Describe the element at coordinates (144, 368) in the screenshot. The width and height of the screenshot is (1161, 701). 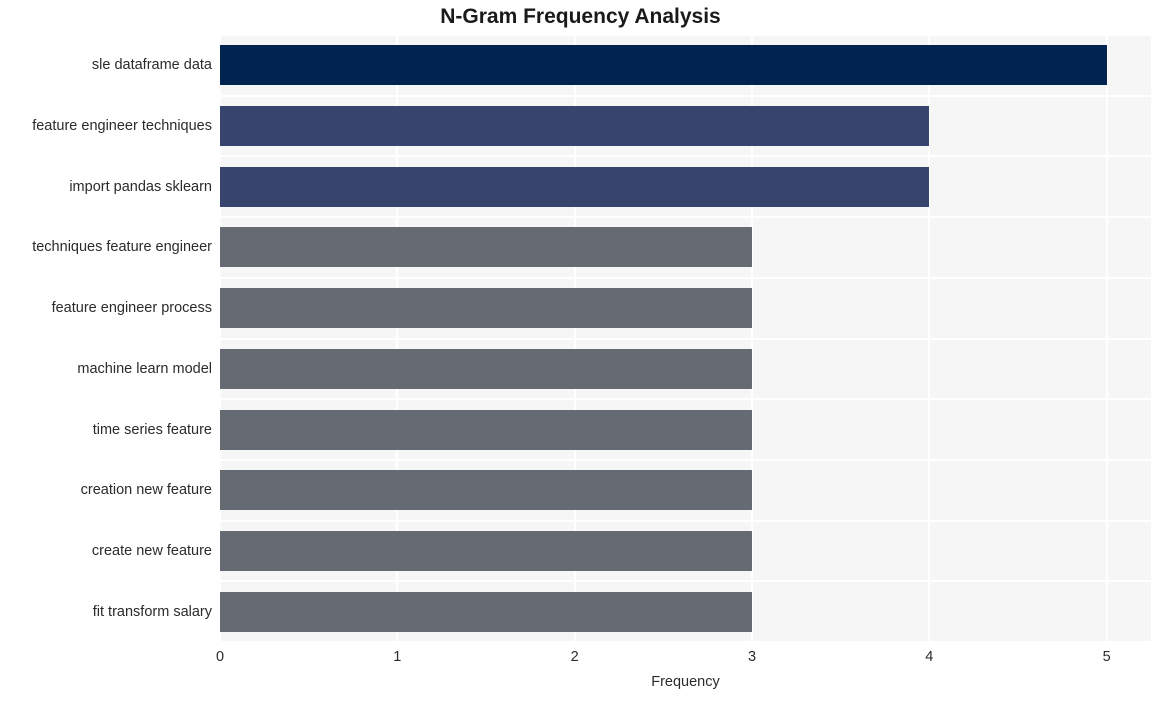
I see `y-tick-label: machine learn model` at that location.